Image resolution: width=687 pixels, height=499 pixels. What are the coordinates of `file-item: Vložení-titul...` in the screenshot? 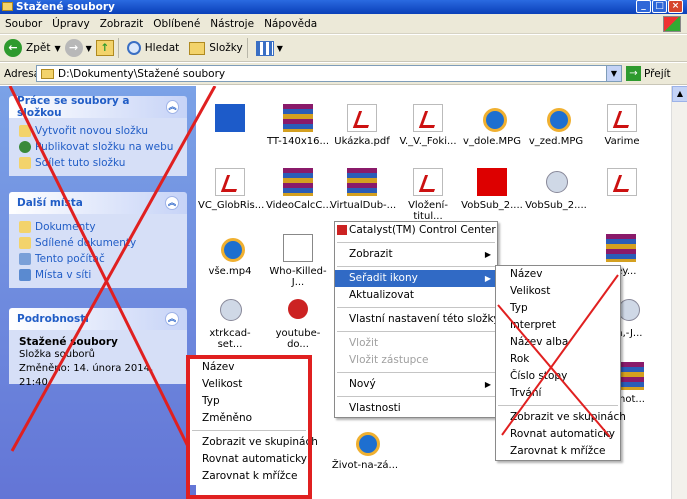 It's located at (428, 195).